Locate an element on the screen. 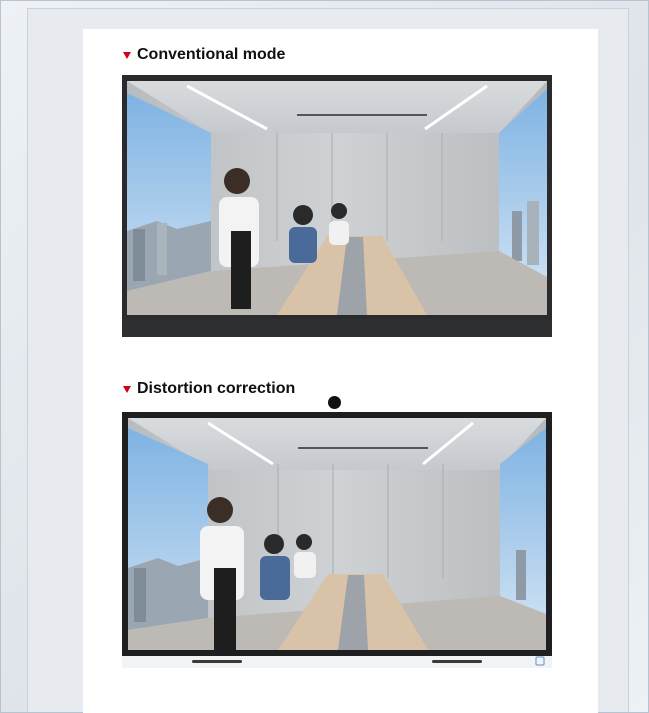 Image resolution: width=649 pixels, height=713 pixels. section-heading-conventional: Conventional mode is located at coordinates (204, 55).